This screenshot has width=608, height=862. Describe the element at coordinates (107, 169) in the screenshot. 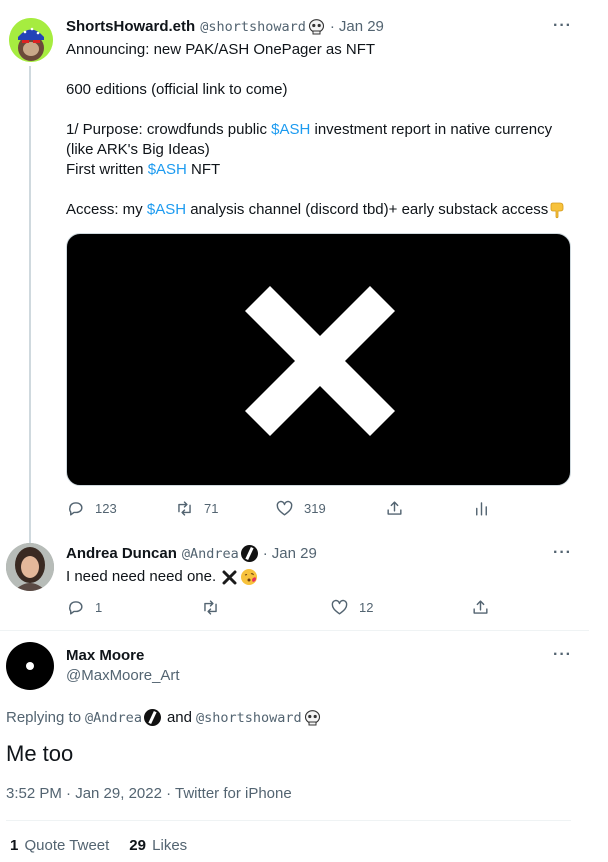

I see `text: First written` at that location.